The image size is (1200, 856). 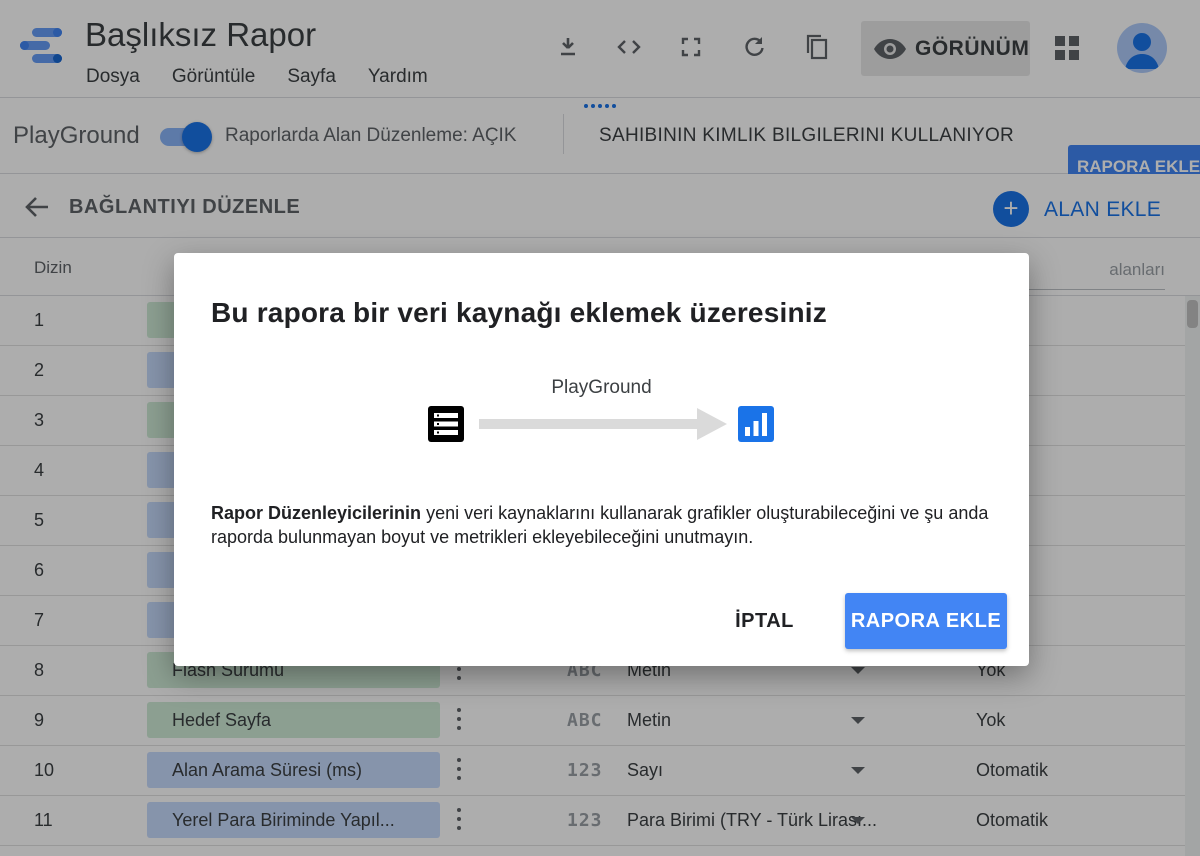 What do you see at coordinates (601, 387) in the screenshot?
I see `dialog-source-name: PlayGround` at bounding box center [601, 387].